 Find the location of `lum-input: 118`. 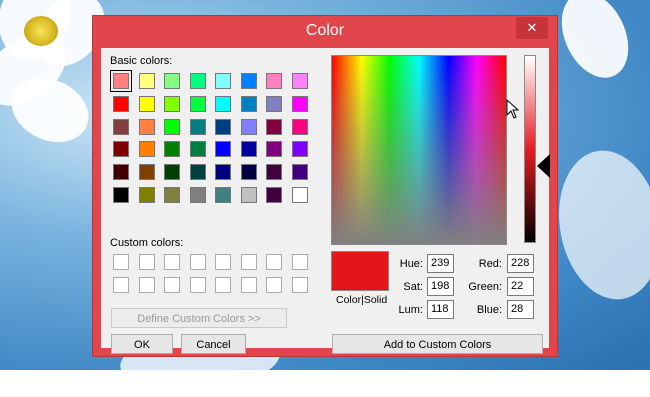

lum-input: 118 is located at coordinates (440, 309).